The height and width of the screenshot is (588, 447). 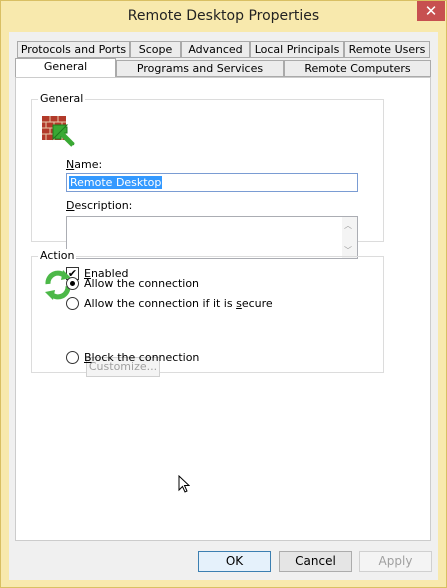 What do you see at coordinates (387, 49) in the screenshot?
I see `tab-remote-users: Remote Users` at bounding box center [387, 49].